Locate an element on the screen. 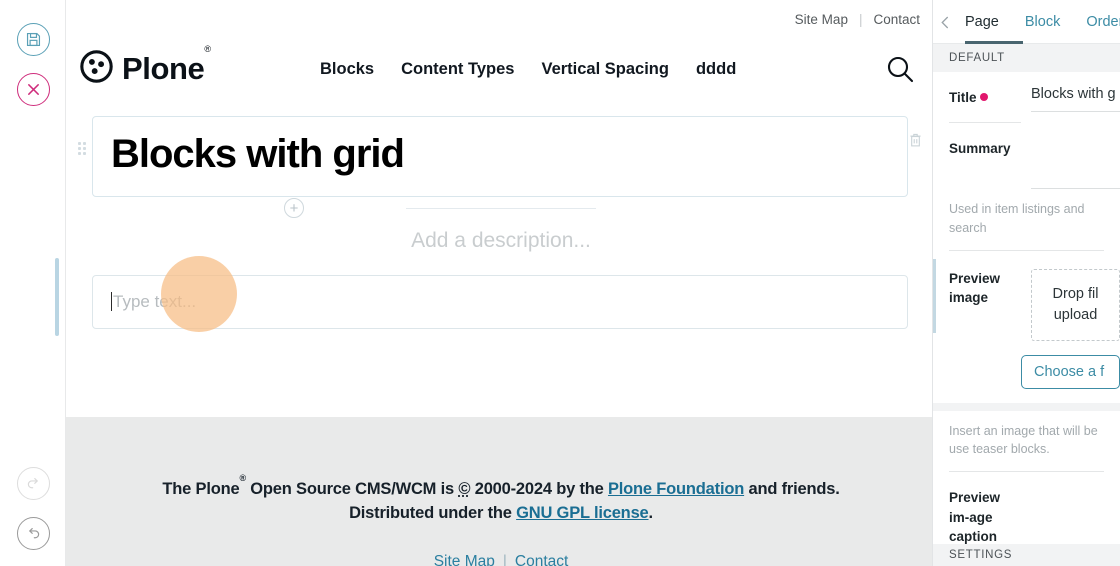 This screenshot has width=1120, height=566. sidebar-tabs-rule is located at coordinates (1026, 43).